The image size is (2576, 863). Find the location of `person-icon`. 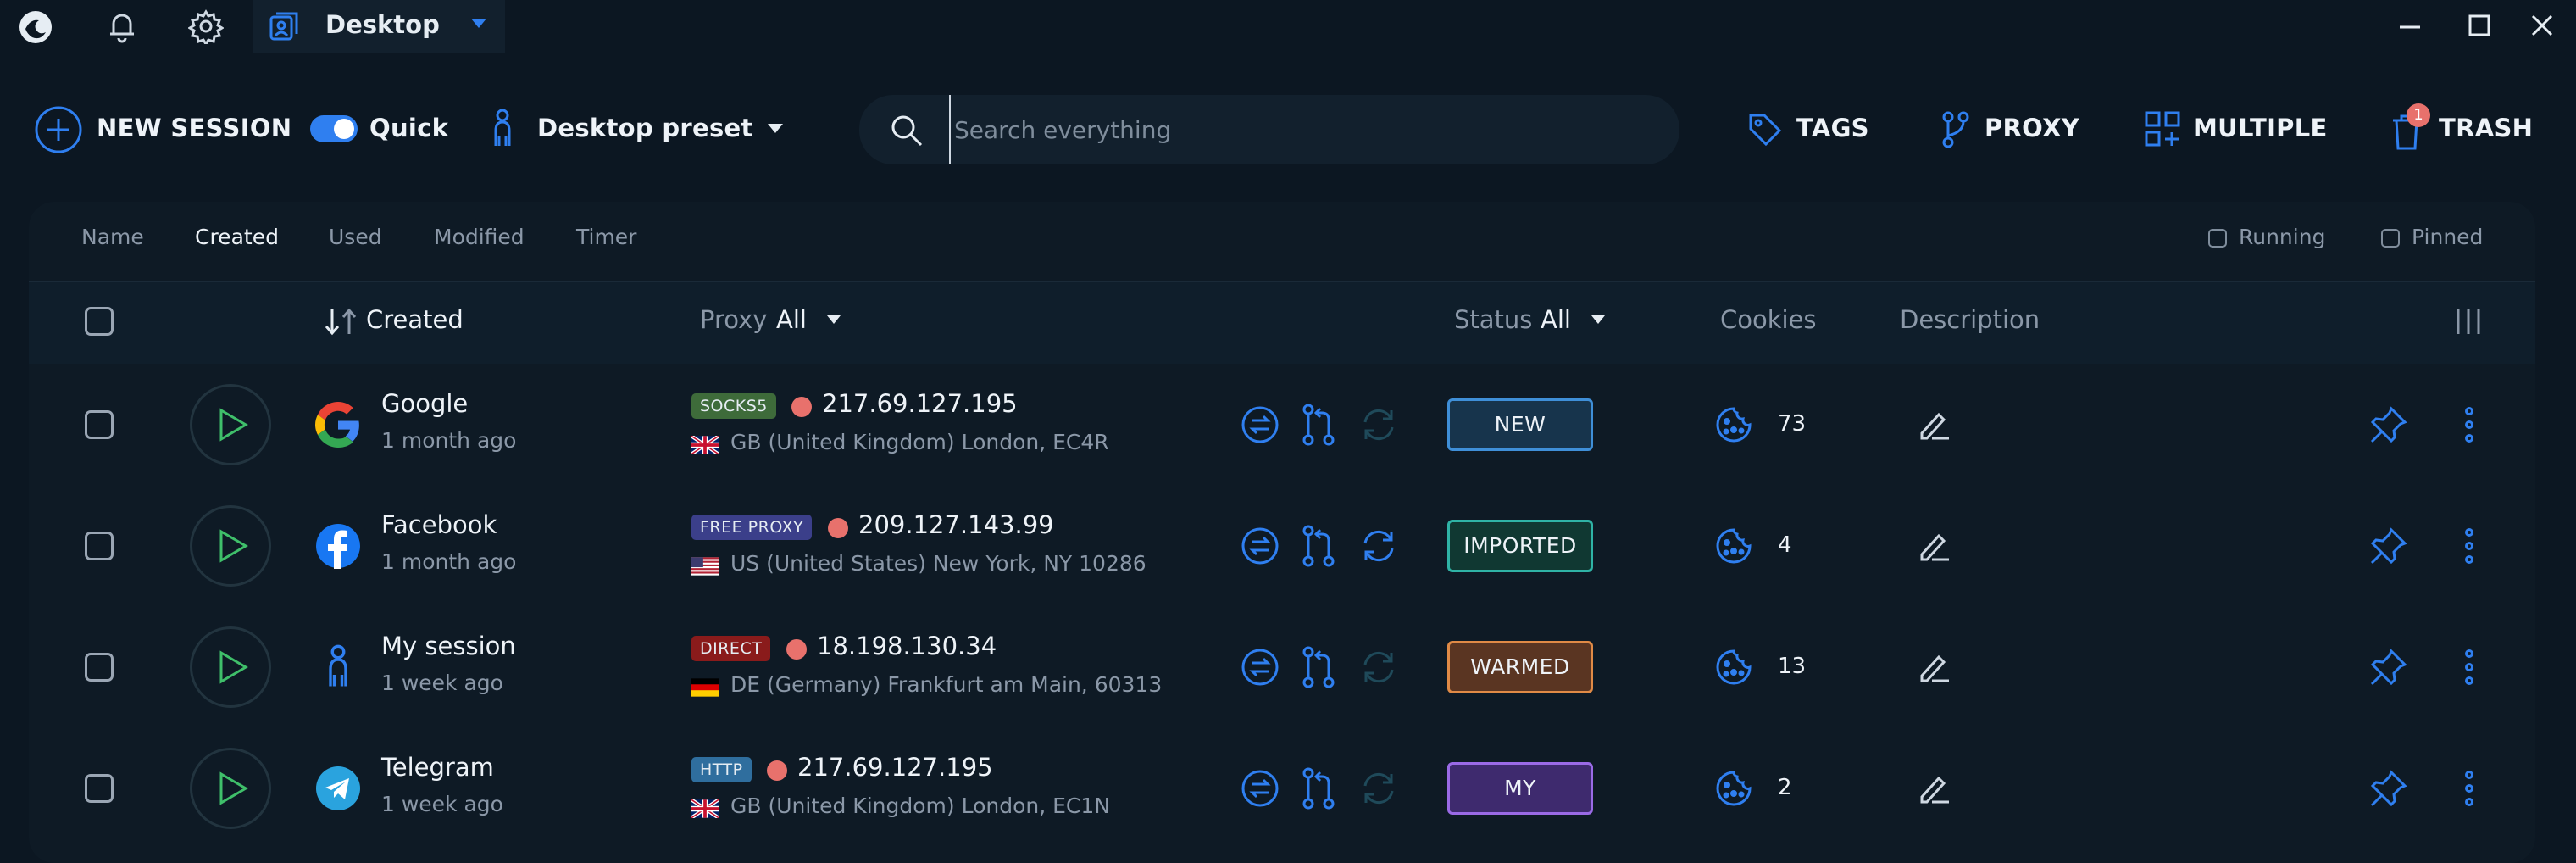

person-icon is located at coordinates (338, 667).